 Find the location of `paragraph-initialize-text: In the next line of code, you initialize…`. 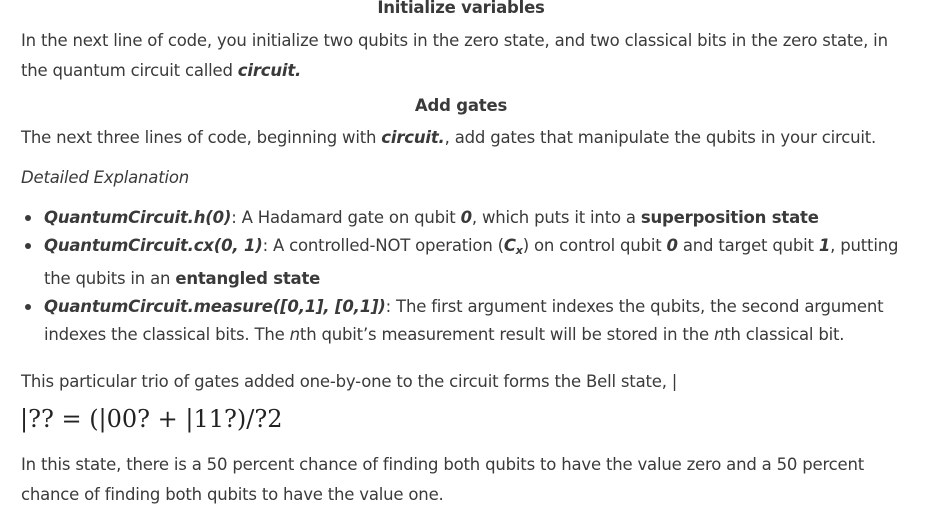

paragraph-initialize-text: In the next line of code, you initialize… is located at coordinates (454, 55).